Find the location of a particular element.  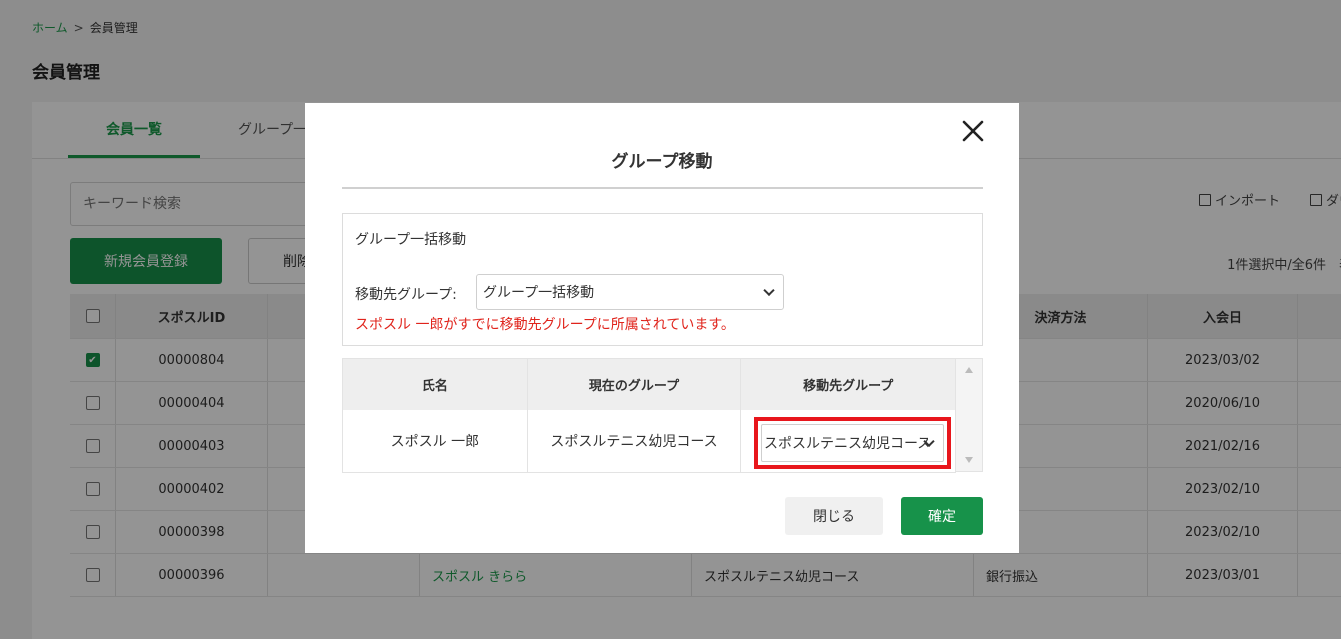

close-button: 閉じる is located at coordinates (834, 516).